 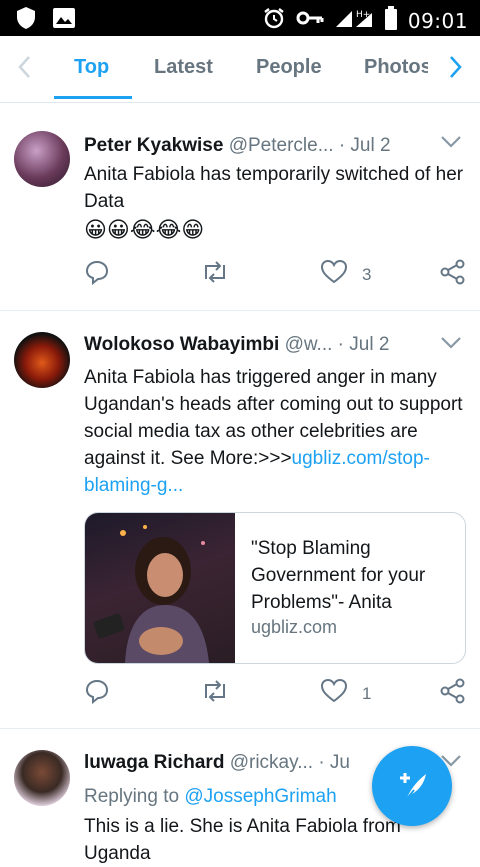 I want to click on reply-prefix: Replying to, so click(x=132, y=796).